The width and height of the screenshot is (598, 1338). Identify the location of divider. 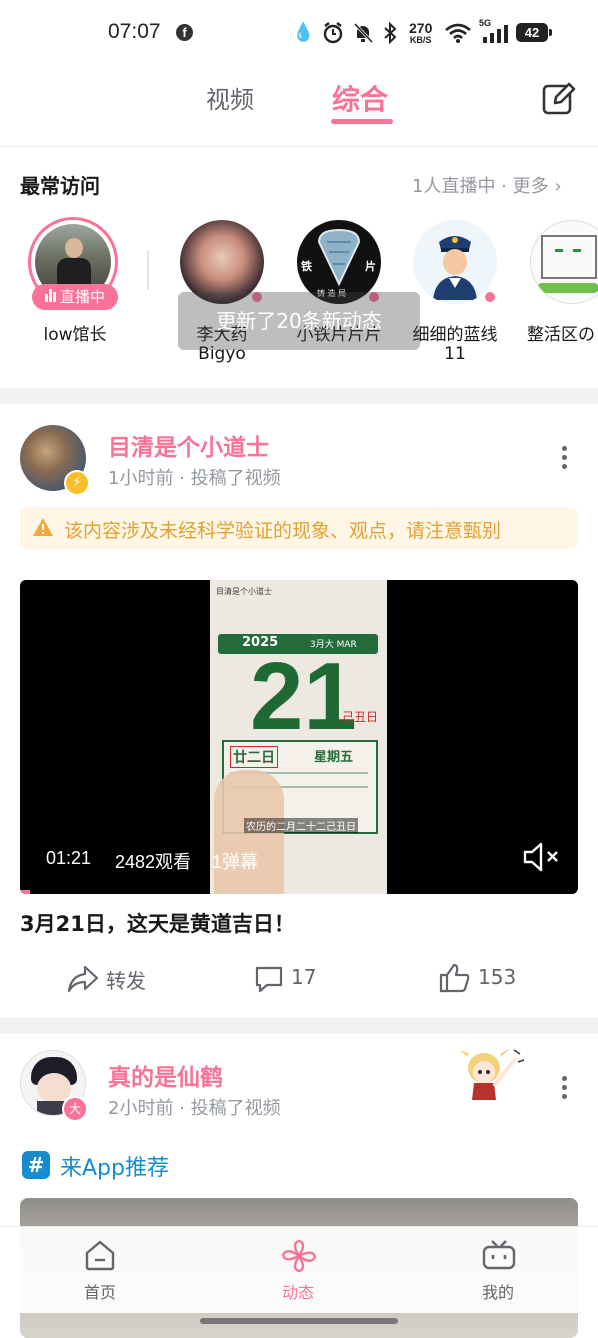
(148, 270).